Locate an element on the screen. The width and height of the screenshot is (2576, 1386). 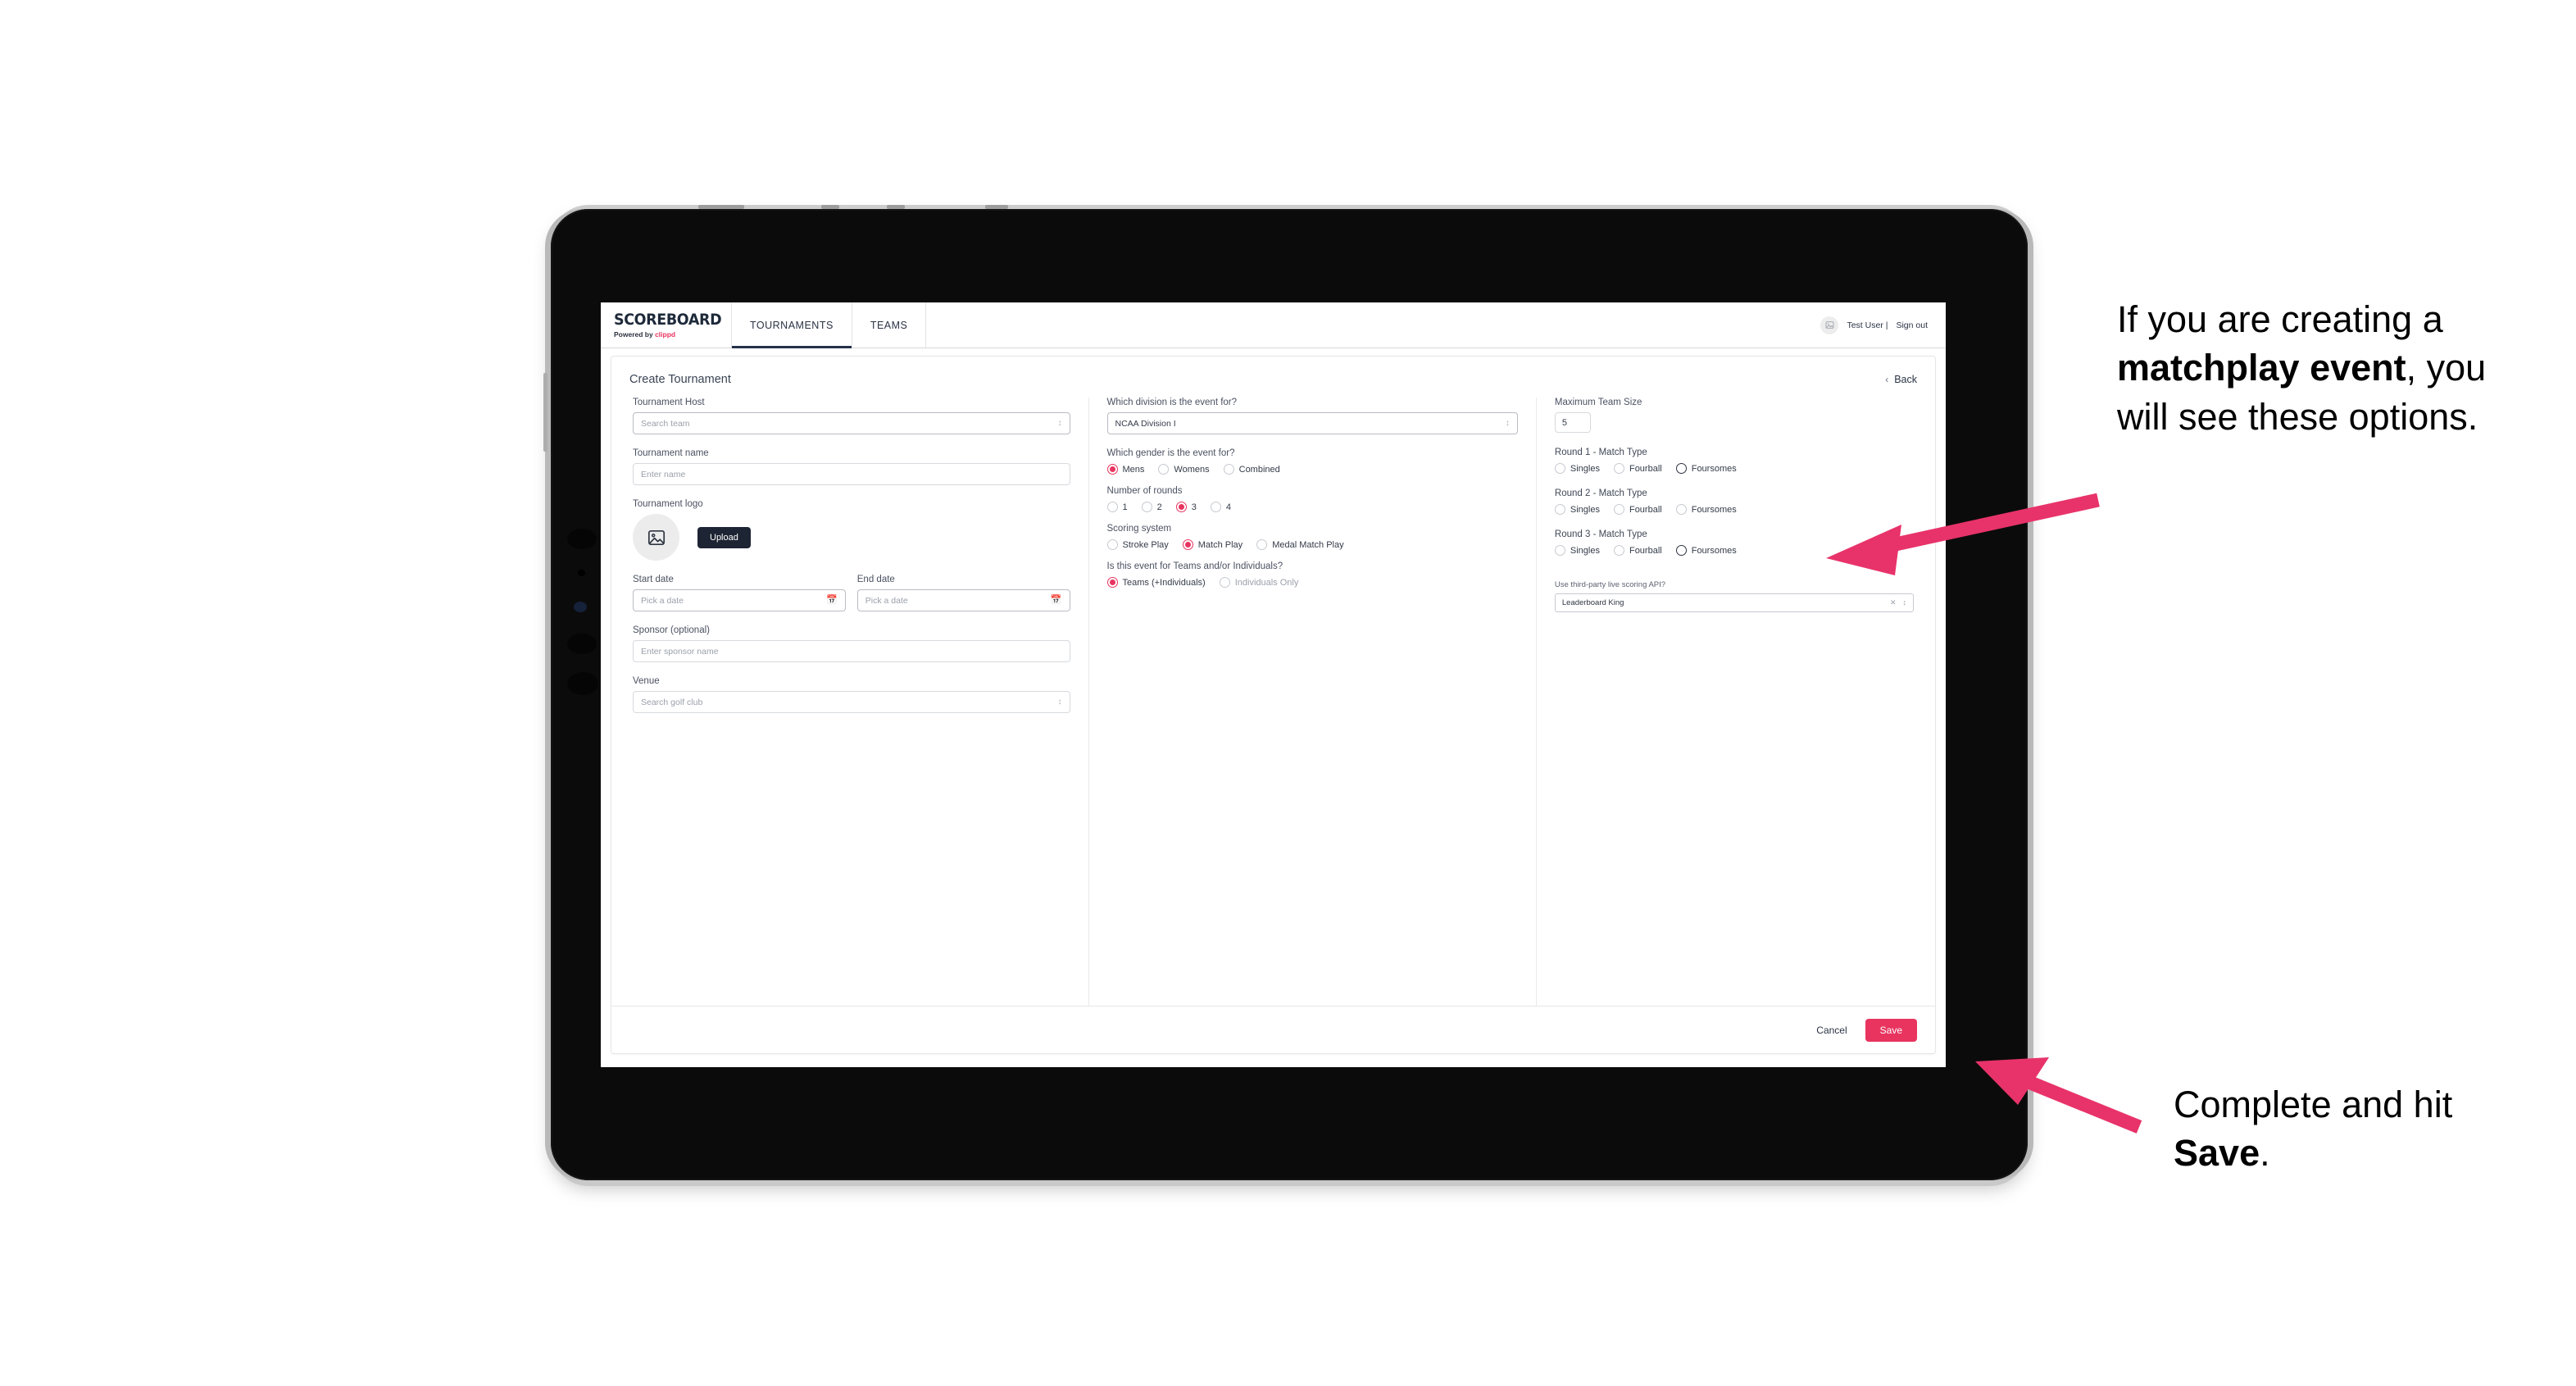
tablet-top-notch is located at coordinates (896, 207).